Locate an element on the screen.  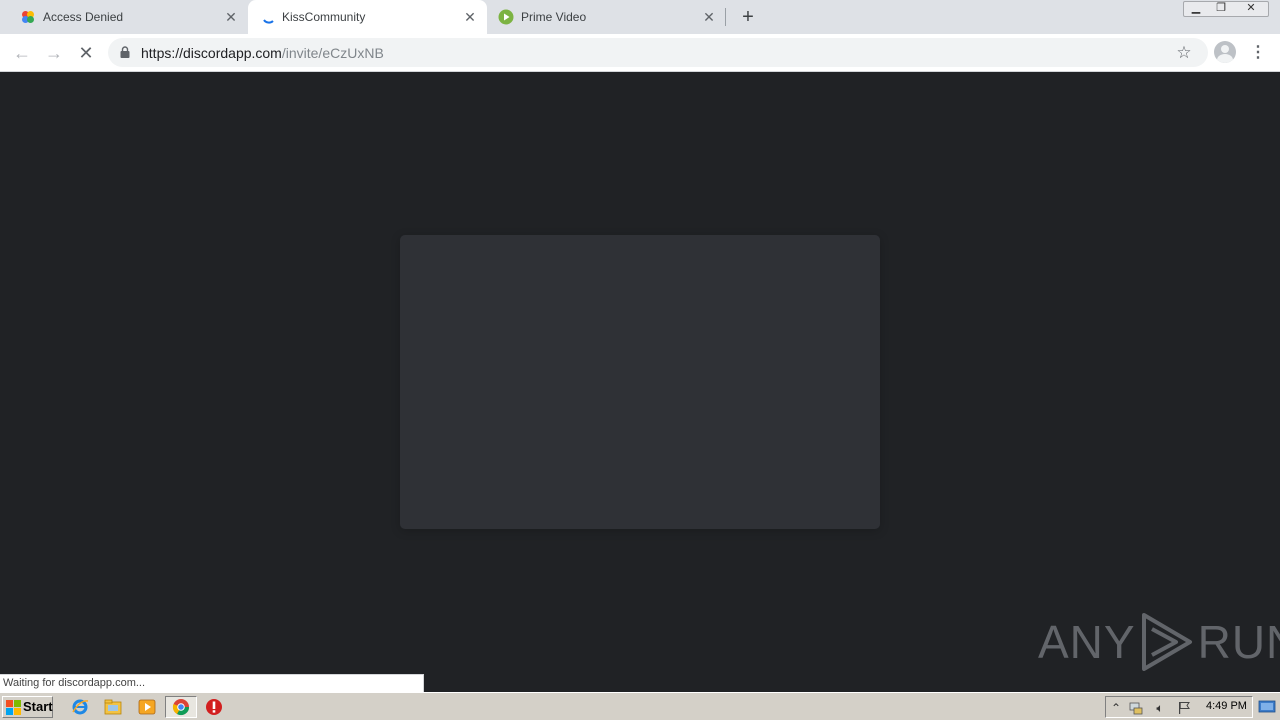
back-button: ← is located at coordinates (22, 53).